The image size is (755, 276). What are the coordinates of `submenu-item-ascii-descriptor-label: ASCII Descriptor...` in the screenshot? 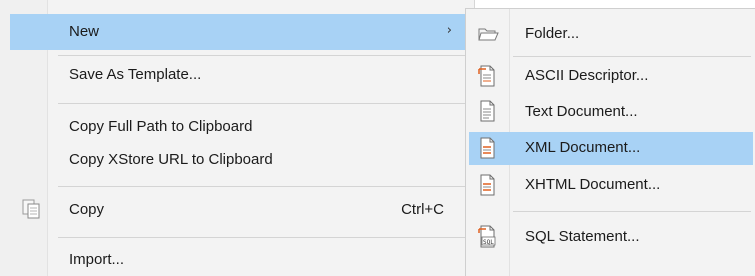 It's located at (587, 75).